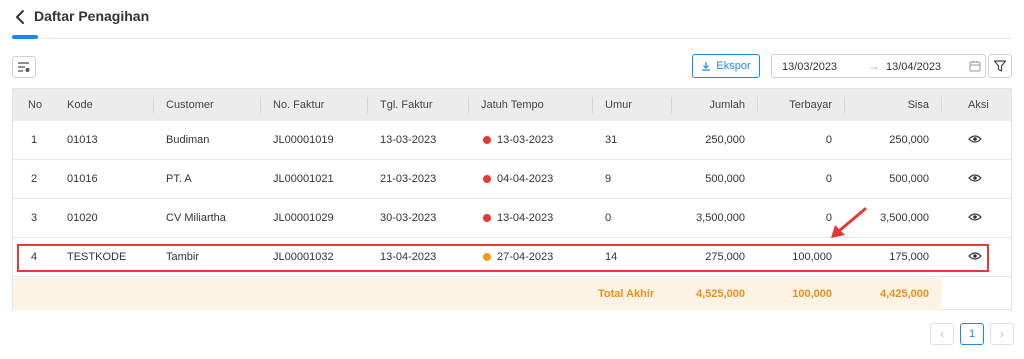 The height and width of the screenshot is (359, 1024). I want to click on date-range-arrow-icon: →, so click(874, 66).